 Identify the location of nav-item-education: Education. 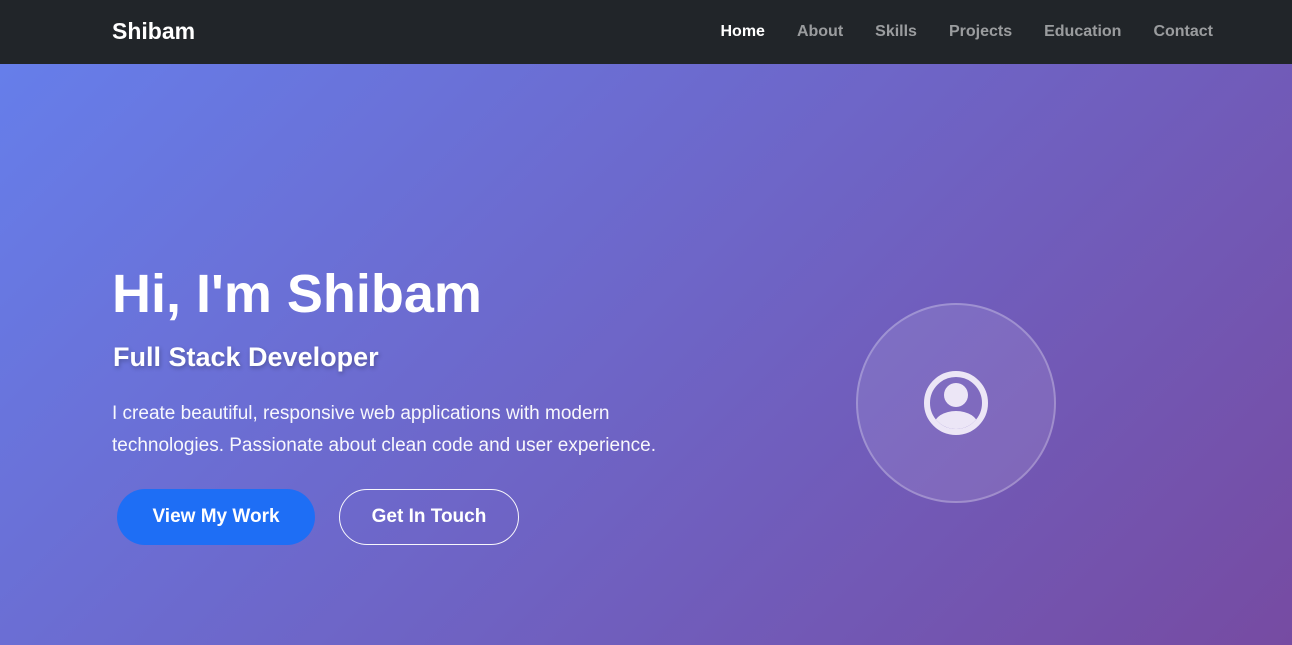
(1082, 32).